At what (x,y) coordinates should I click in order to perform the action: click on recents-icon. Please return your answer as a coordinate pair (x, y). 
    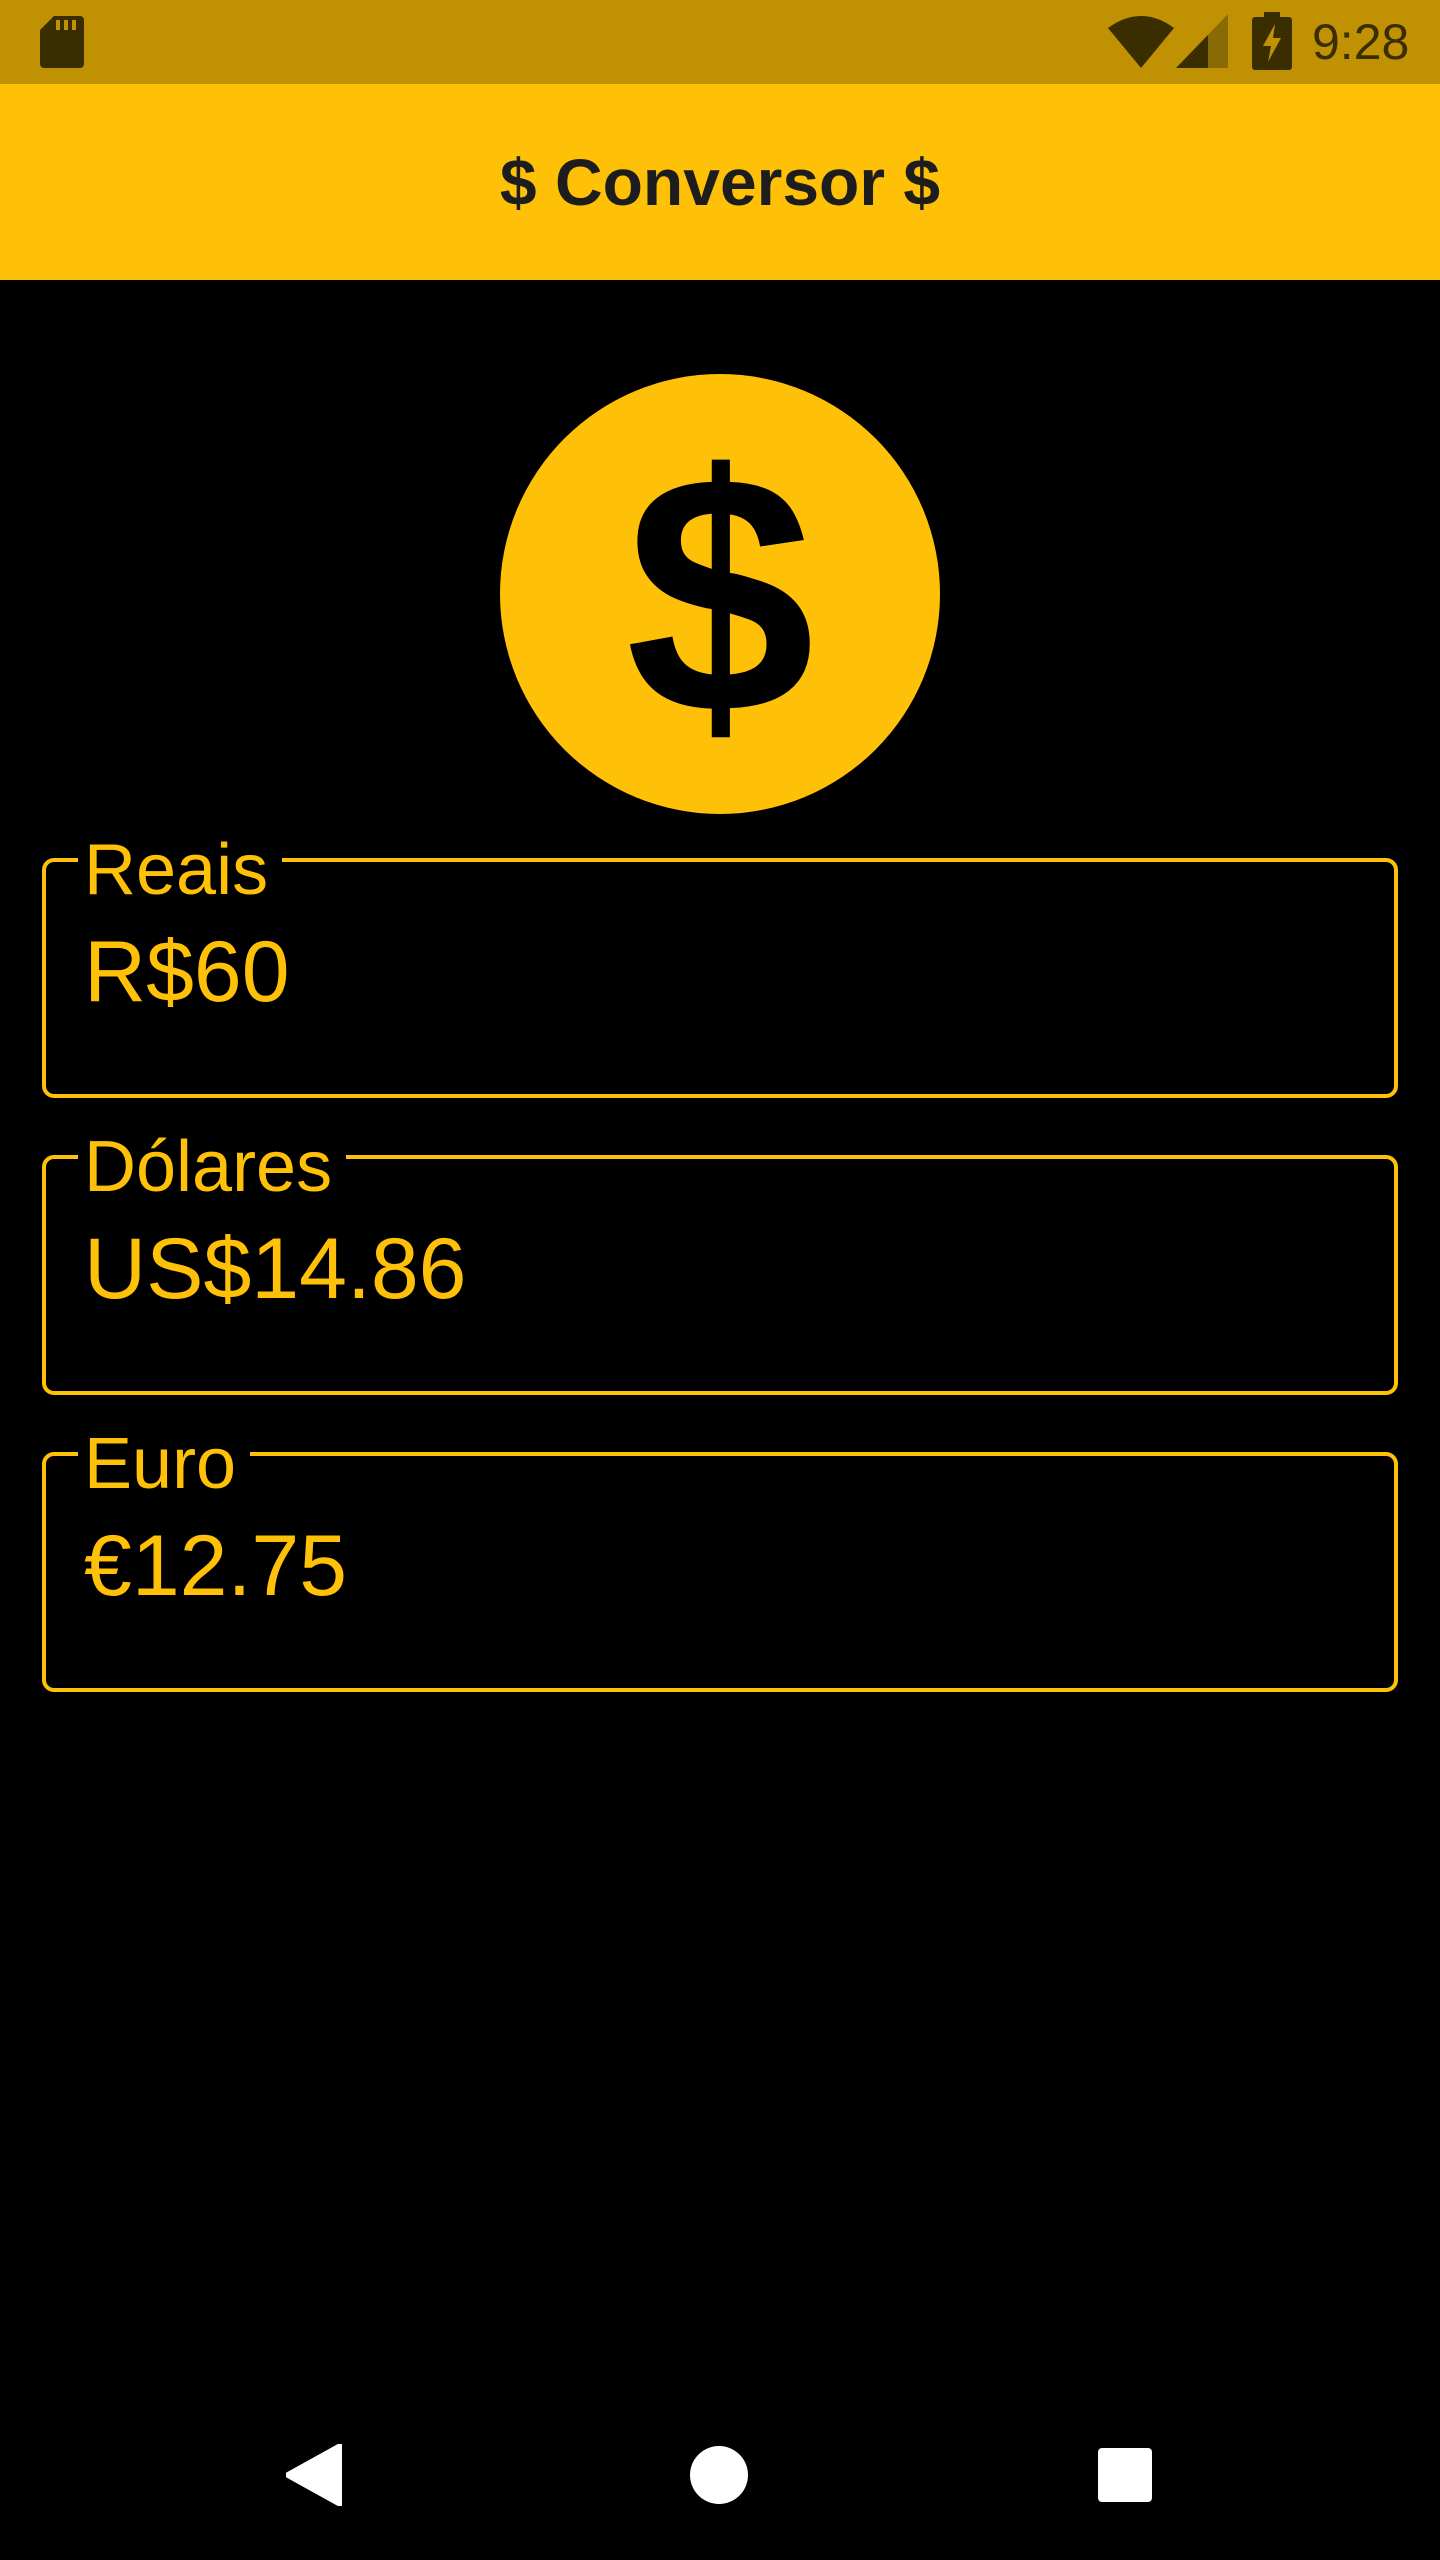
    Looking at the image, I should click on (1125, 2475).